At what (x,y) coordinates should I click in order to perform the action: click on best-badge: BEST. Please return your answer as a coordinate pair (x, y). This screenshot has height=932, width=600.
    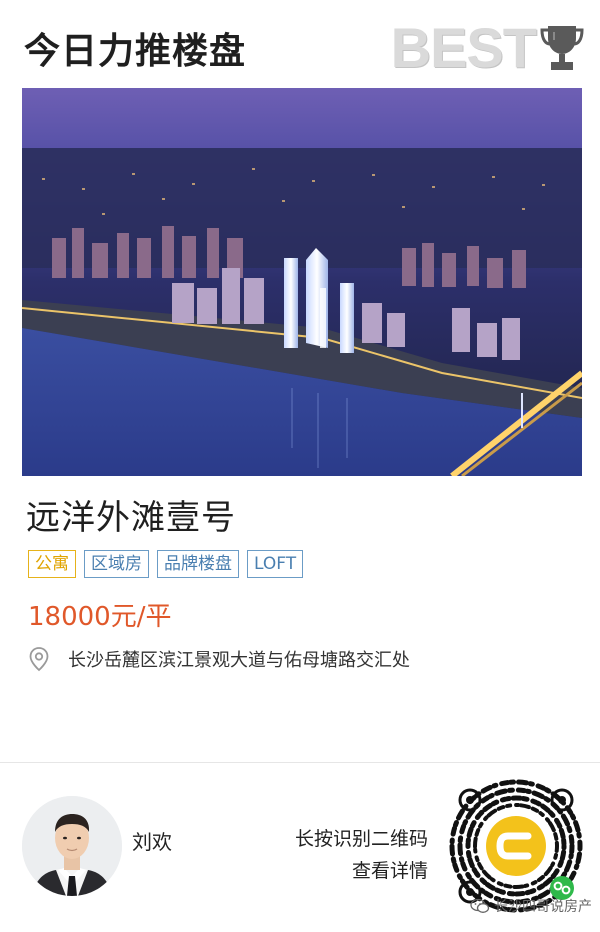
    Looking at the image, I should click on (487, 48).